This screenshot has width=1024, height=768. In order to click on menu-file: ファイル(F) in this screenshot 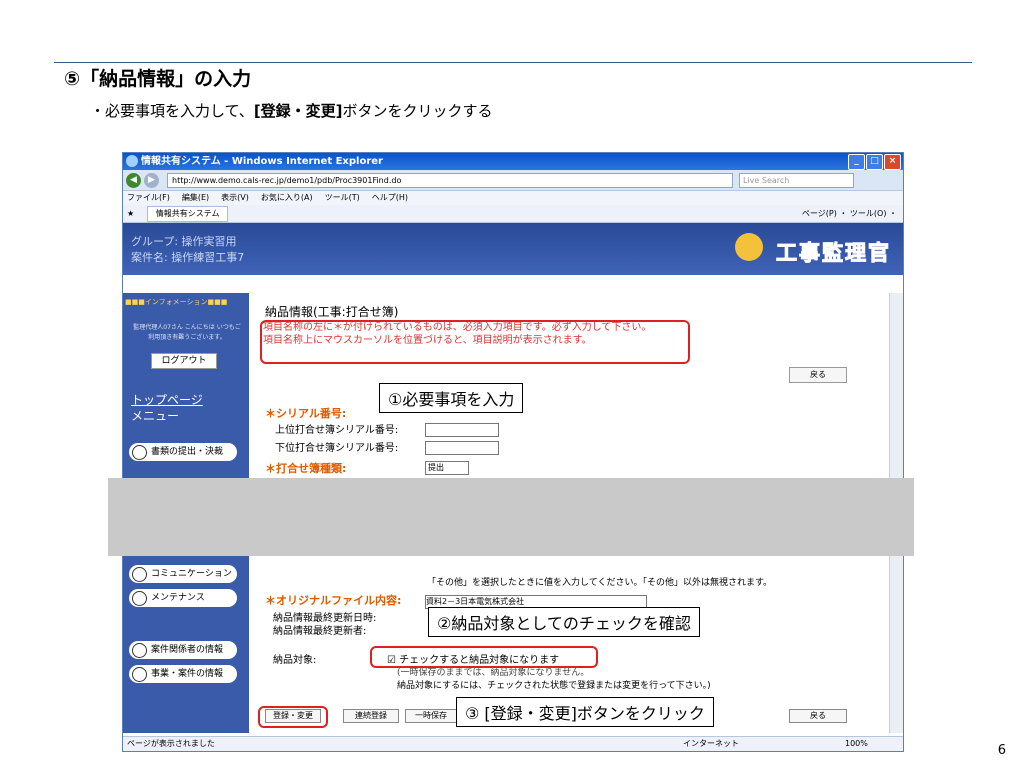, I will do `click(148, 198)`.